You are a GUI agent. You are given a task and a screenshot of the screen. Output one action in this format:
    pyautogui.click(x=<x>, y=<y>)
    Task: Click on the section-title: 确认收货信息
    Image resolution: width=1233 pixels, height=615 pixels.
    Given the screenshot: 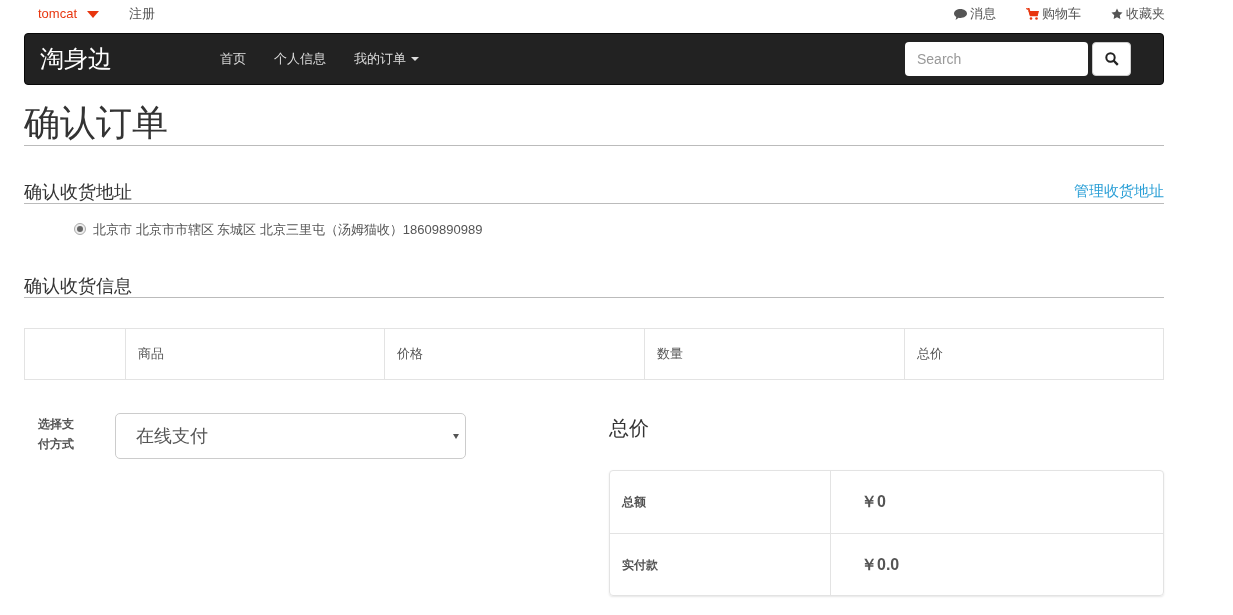 What is the action you would take?
    pyautogui.click(x=78, y=286)
    